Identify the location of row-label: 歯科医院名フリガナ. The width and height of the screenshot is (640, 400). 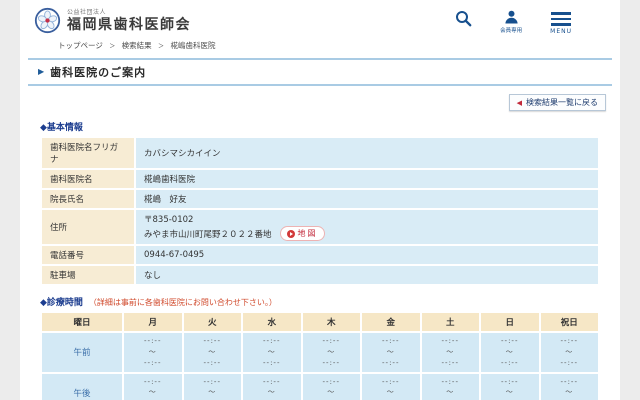
(88, 153).